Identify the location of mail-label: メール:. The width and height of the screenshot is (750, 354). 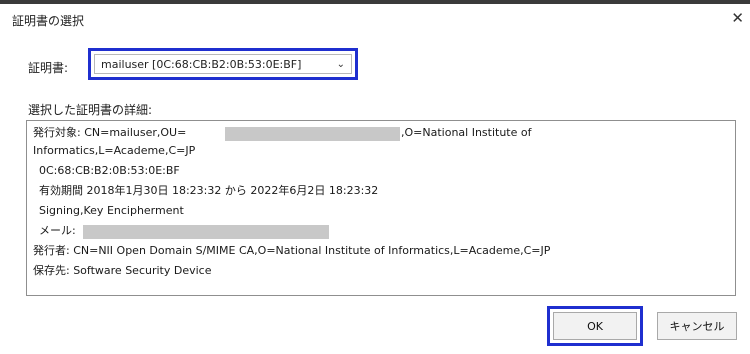
(57, 230).